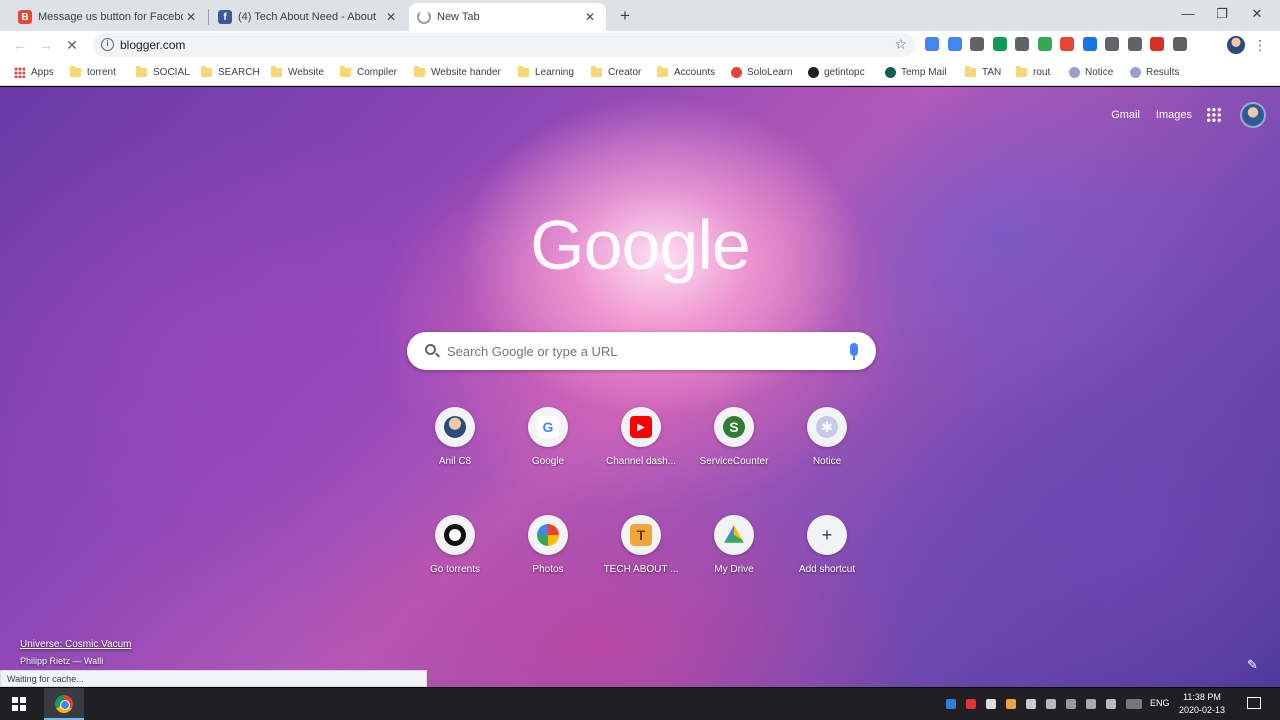 The image size is (1280, 720). I want to click on background-title-link: Universe: Cosmic Vacum, so click(76, 644).